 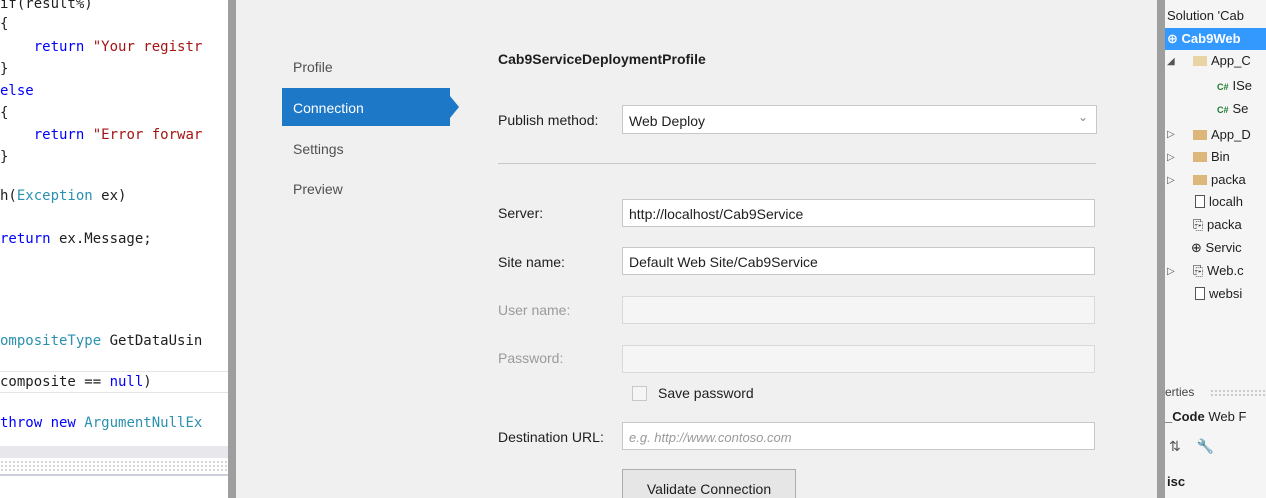 What do you see at coordinates (858, 261) in the screenshot?
I see `site-name-input: Default Web Site/Cab9Service` at bounding box center [858, 261].